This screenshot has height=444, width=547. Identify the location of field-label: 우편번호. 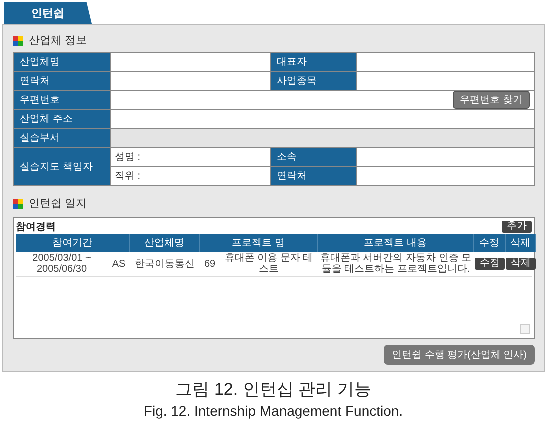
(62, 100).